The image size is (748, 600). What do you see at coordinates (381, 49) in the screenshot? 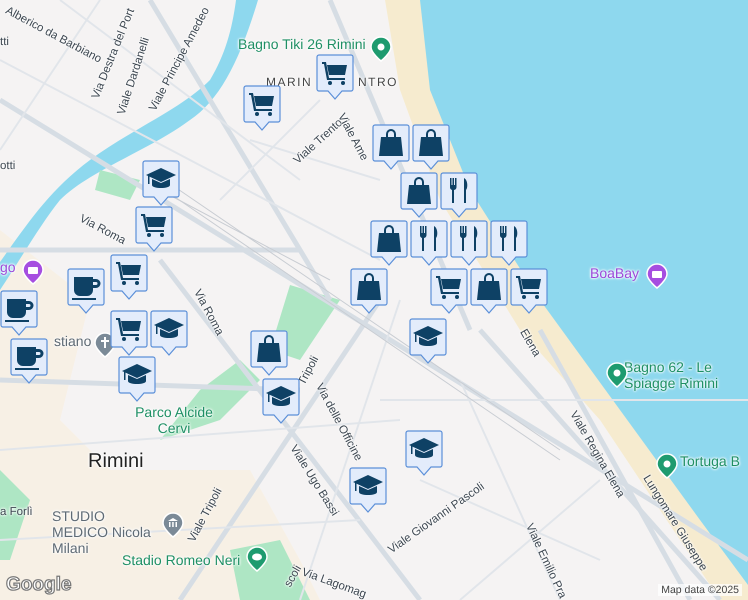
I see `location-pin-icon` at bounding box center [381, 49].